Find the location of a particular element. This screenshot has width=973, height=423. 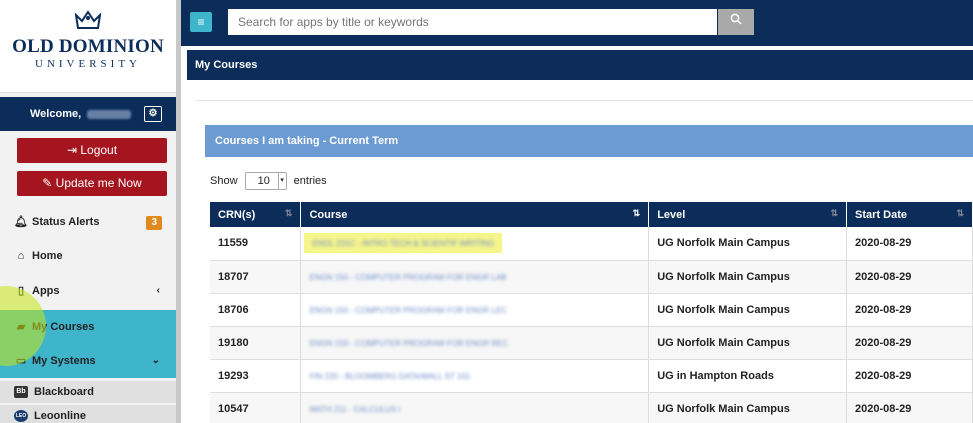

user-name is located at coordinates (109, 114).